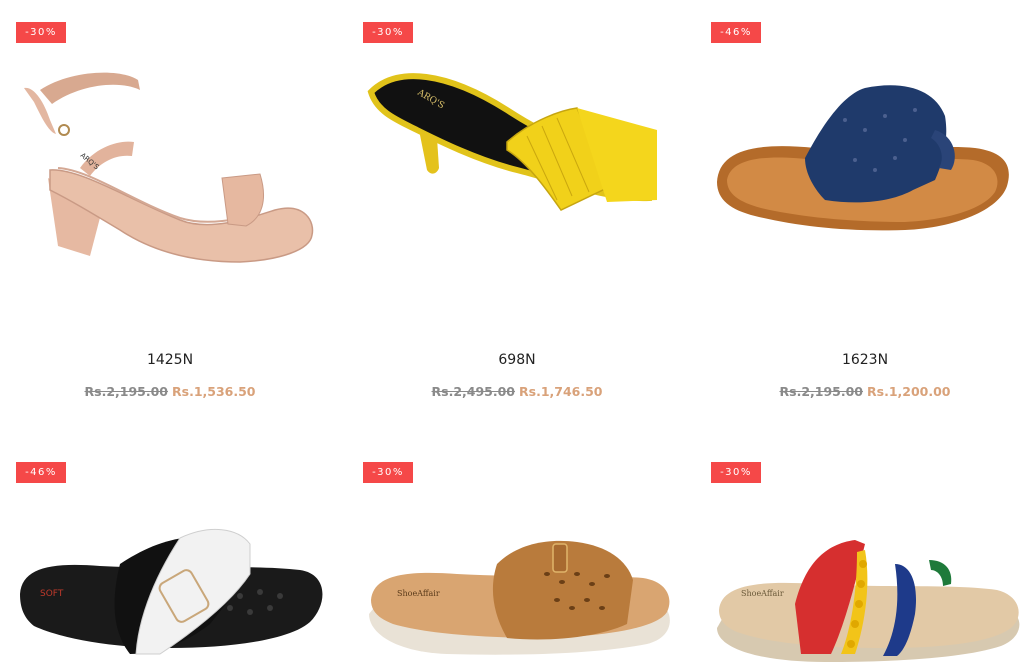 The height and width of the screenshot is (667, 1024). What do you see at coordinates (214, 391) in the screenshot?
I see `sale-price: Rs.1,536.50` at bounding box center [214, 391].